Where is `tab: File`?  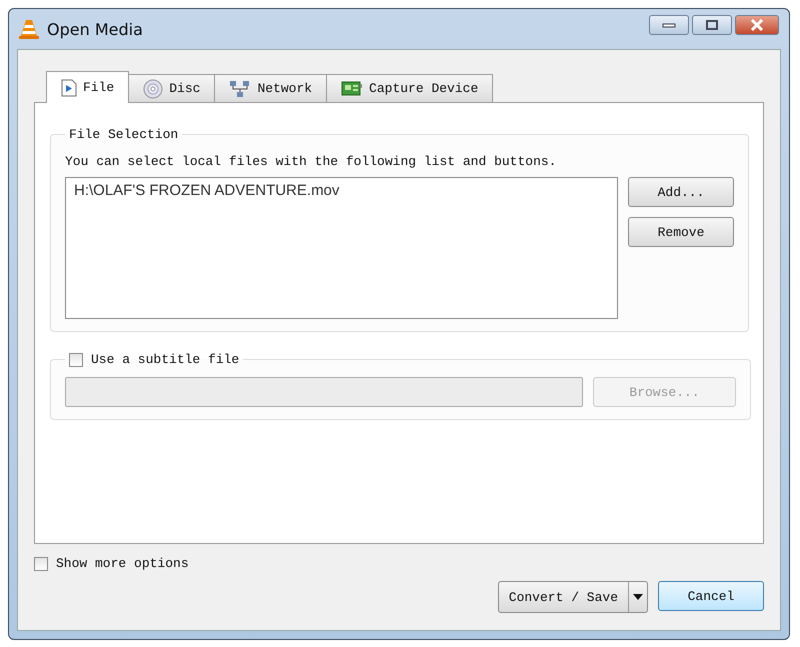 tab: File is located at coordinates (88, 87).